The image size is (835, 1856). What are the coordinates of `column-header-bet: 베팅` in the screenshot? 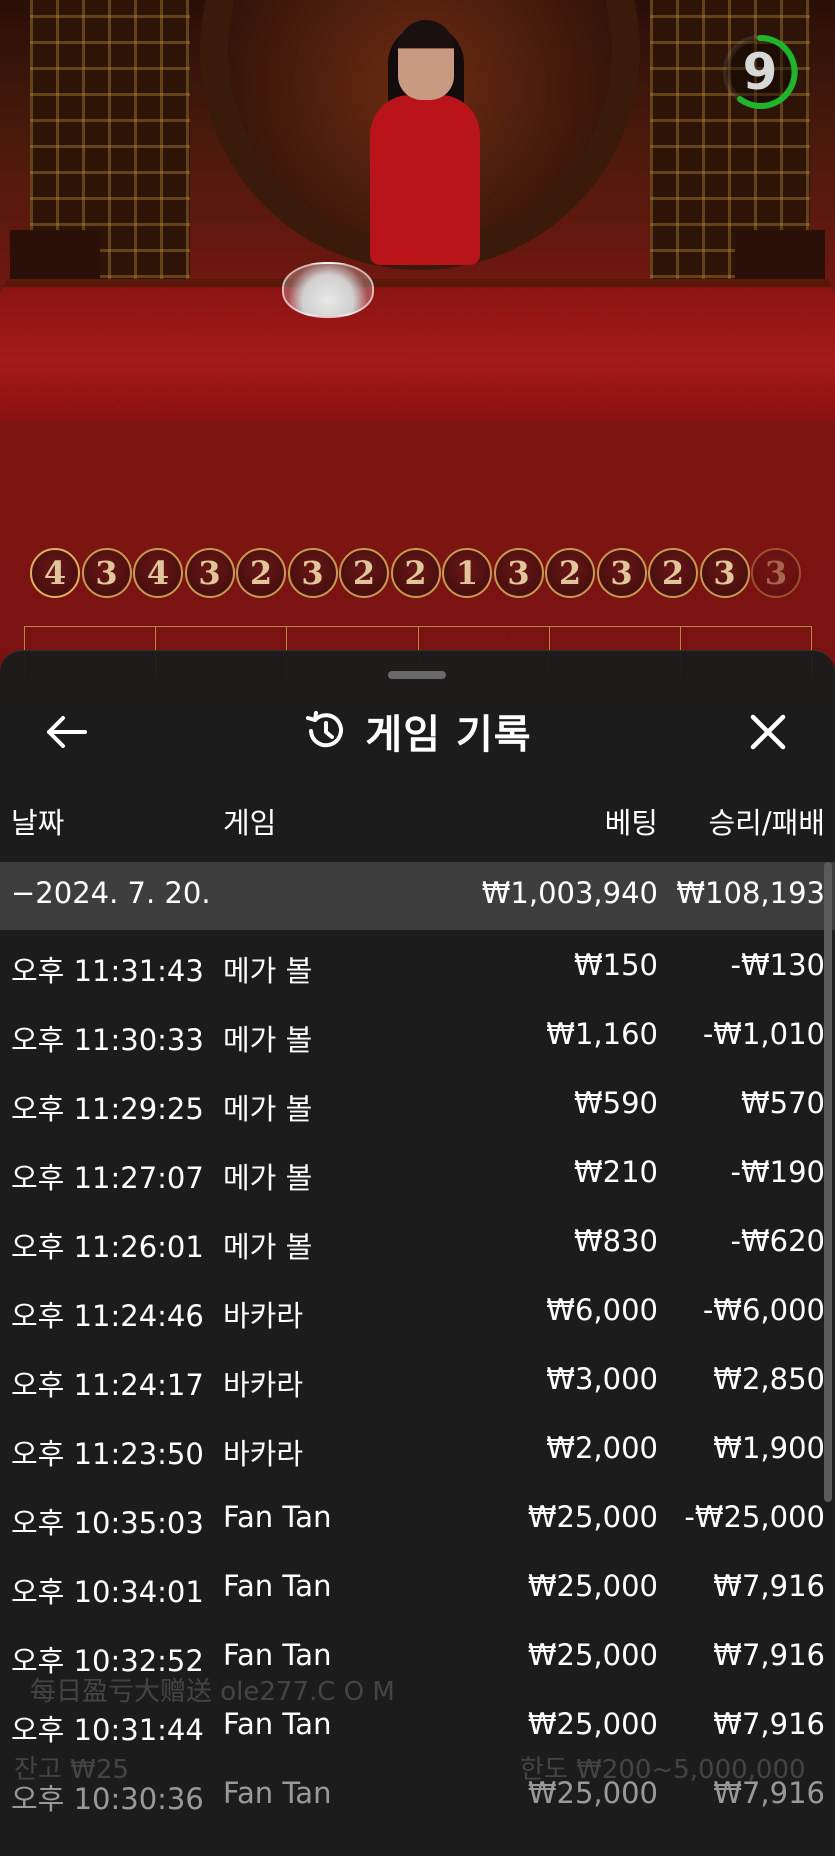 It's located at (631, 821).